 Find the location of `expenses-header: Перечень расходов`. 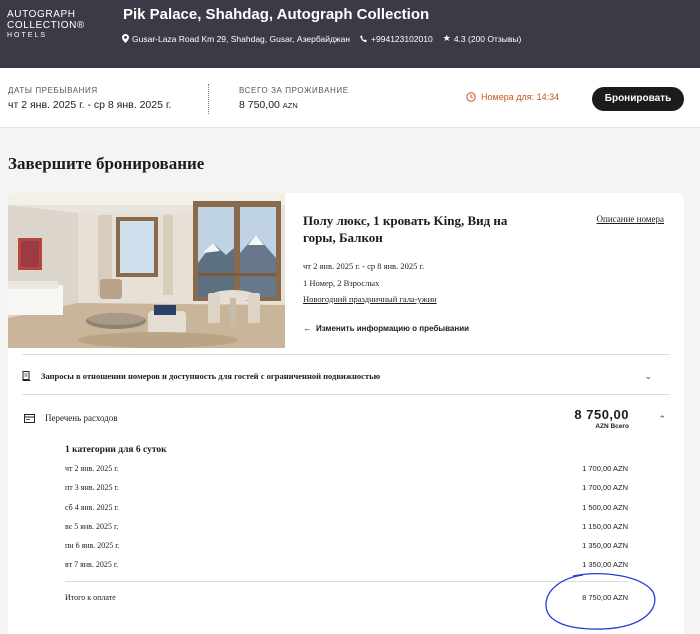

expenses-header: Перечень расходов is located at coordinates (71, 418).